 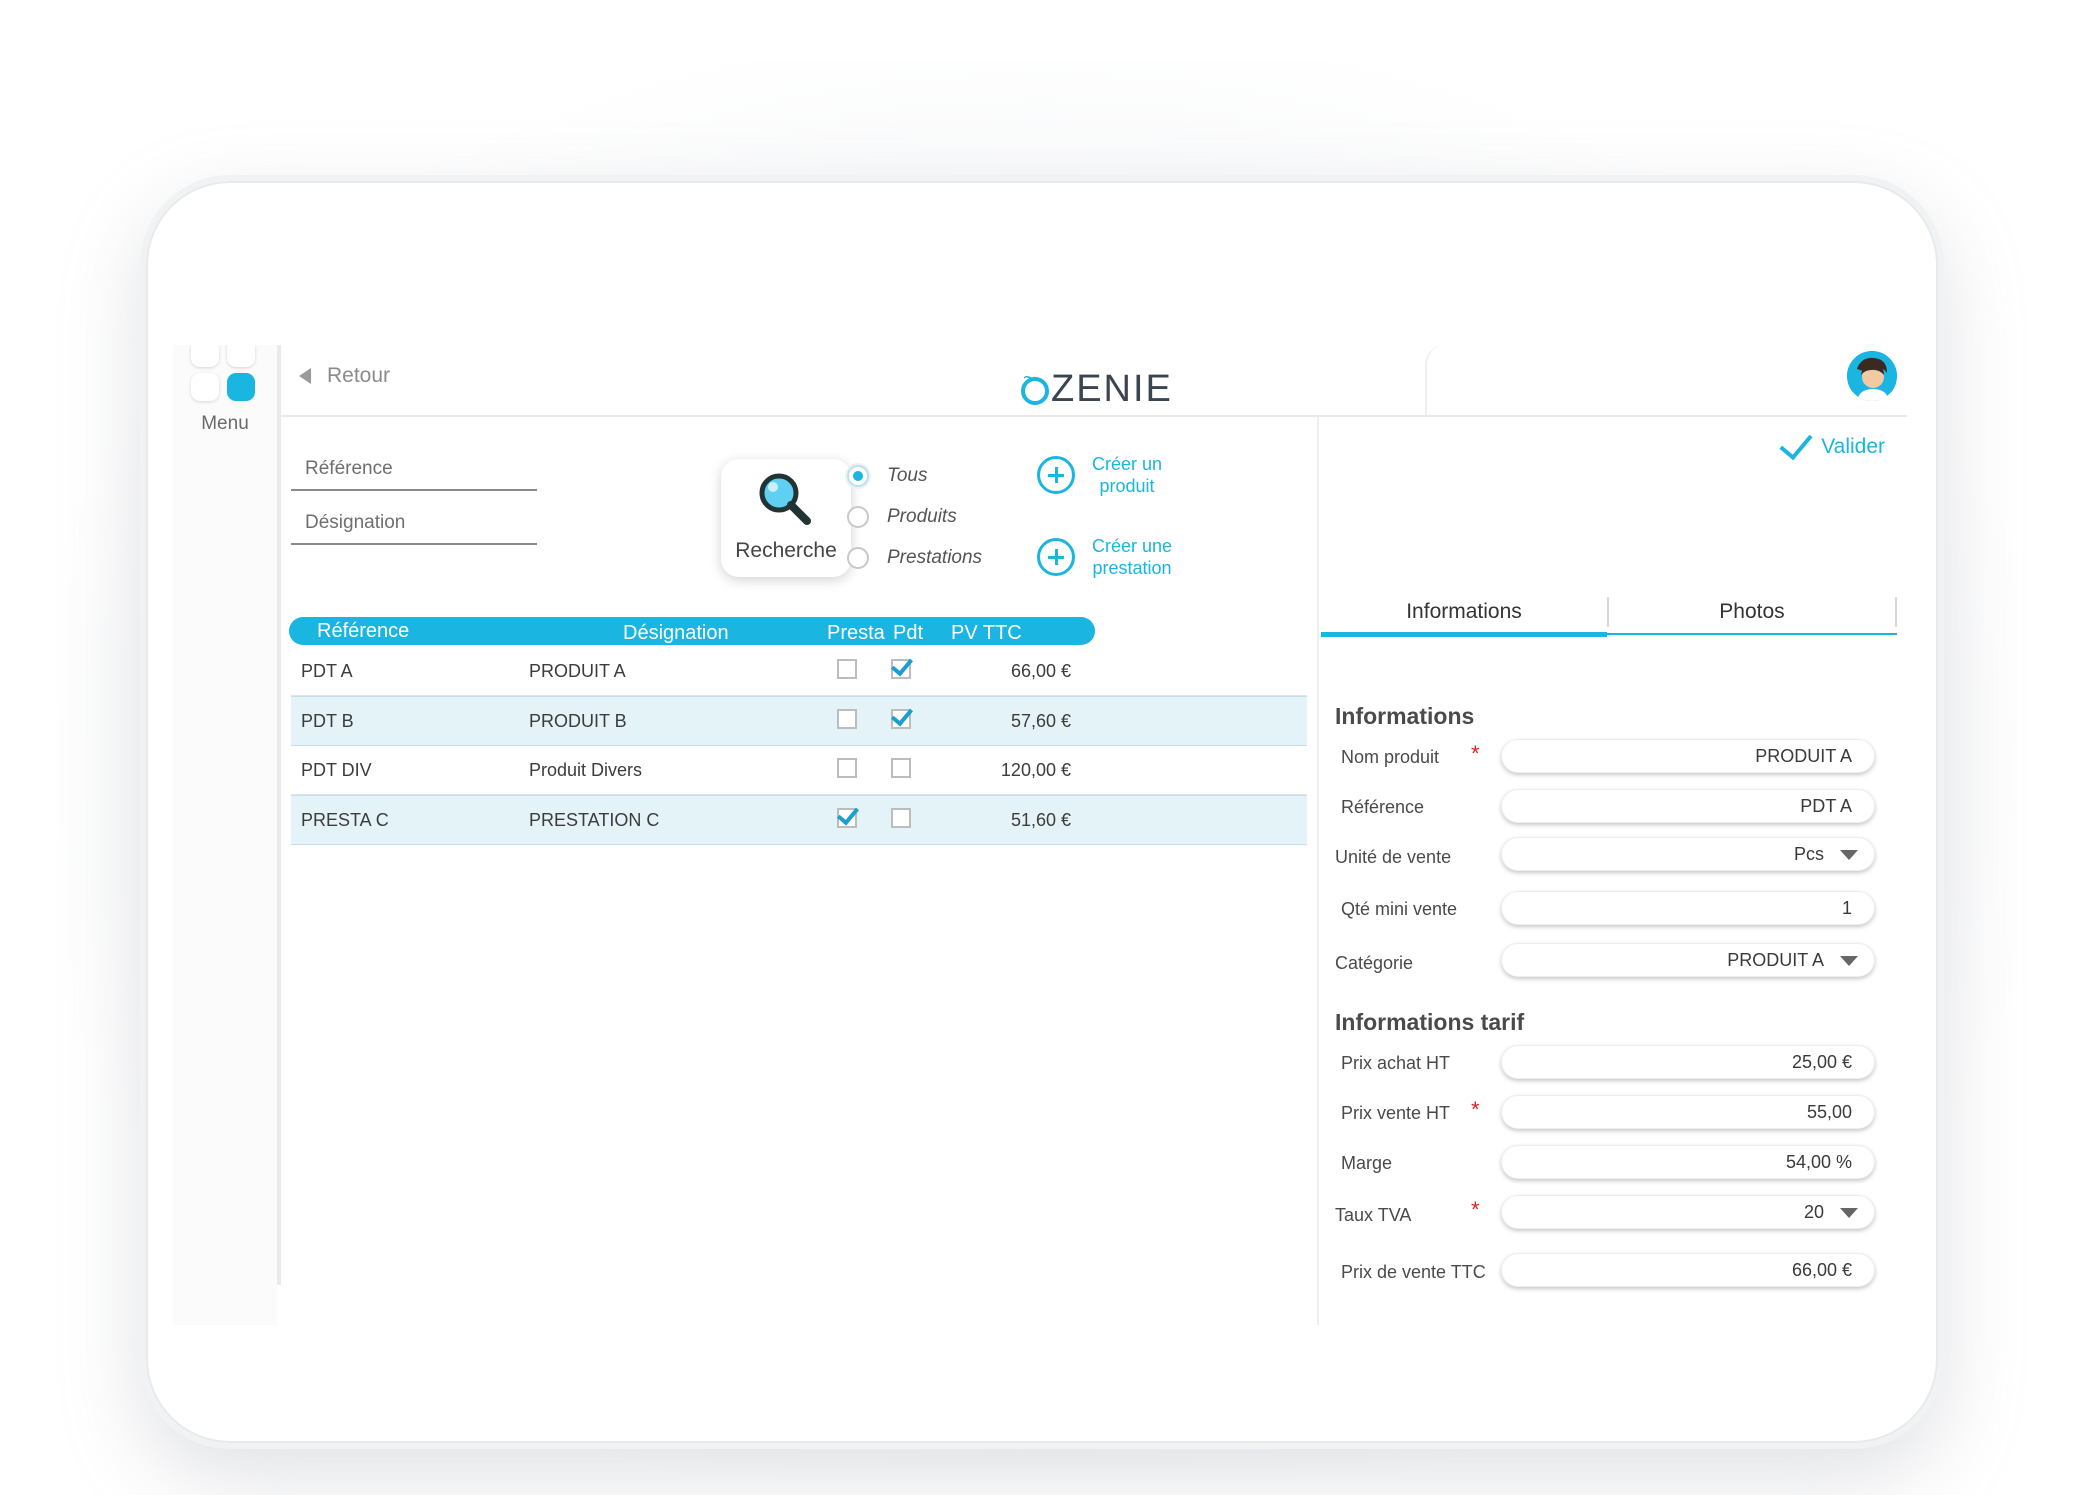 What do you see at coordinates (1688, 908) in the screenshot?
I see `qte-mini-input: 1` at bounding box center [1688, 908].